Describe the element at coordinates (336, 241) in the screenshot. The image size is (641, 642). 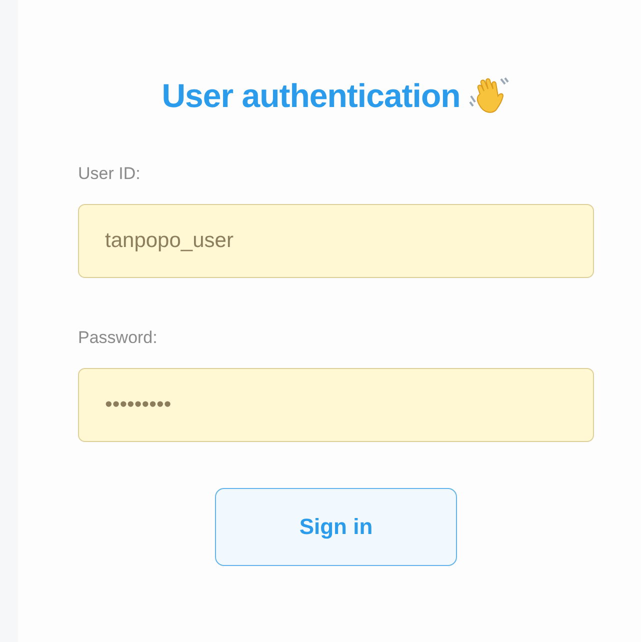
I see `input-field: tanpopo_user` at that location.